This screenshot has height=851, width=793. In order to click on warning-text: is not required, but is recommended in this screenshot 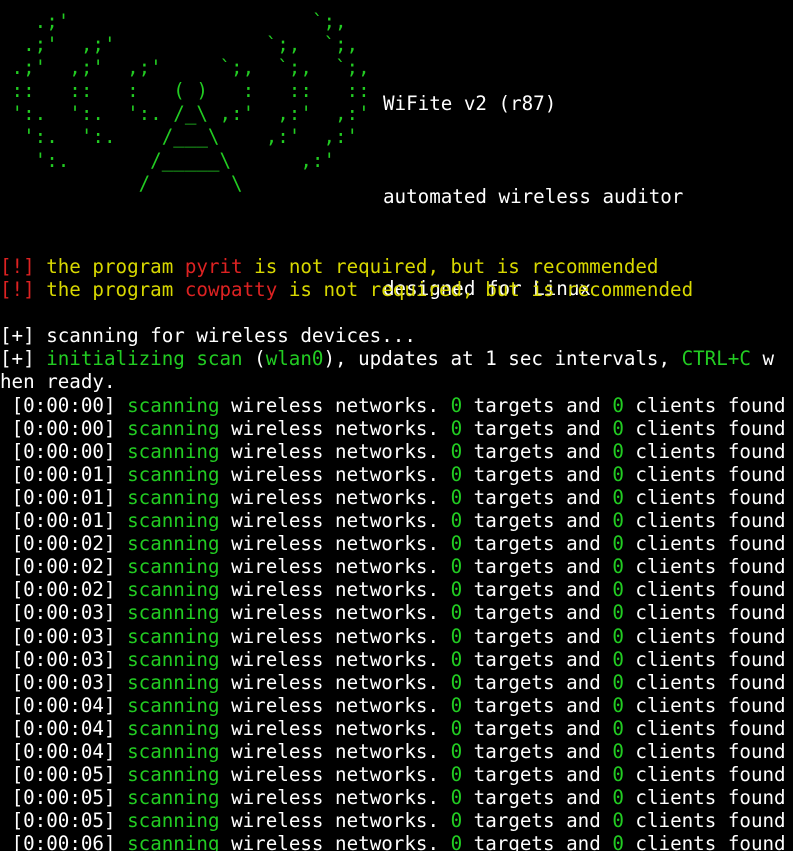, I will do `click(450, 266)`.